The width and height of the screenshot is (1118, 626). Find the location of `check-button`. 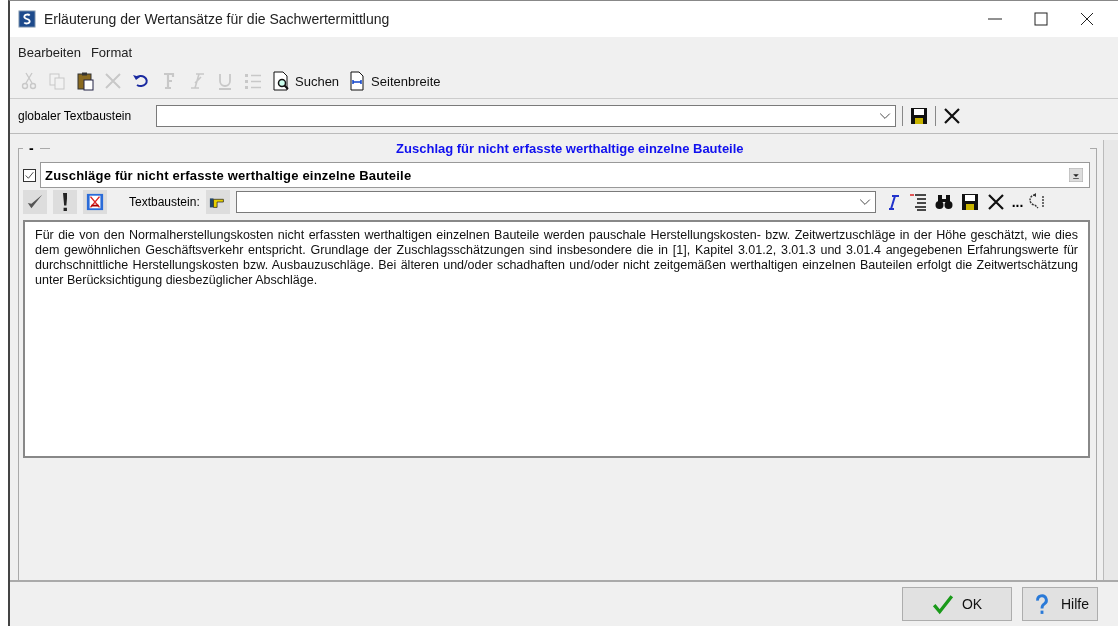

check-button is located at coordinates (35, 202).